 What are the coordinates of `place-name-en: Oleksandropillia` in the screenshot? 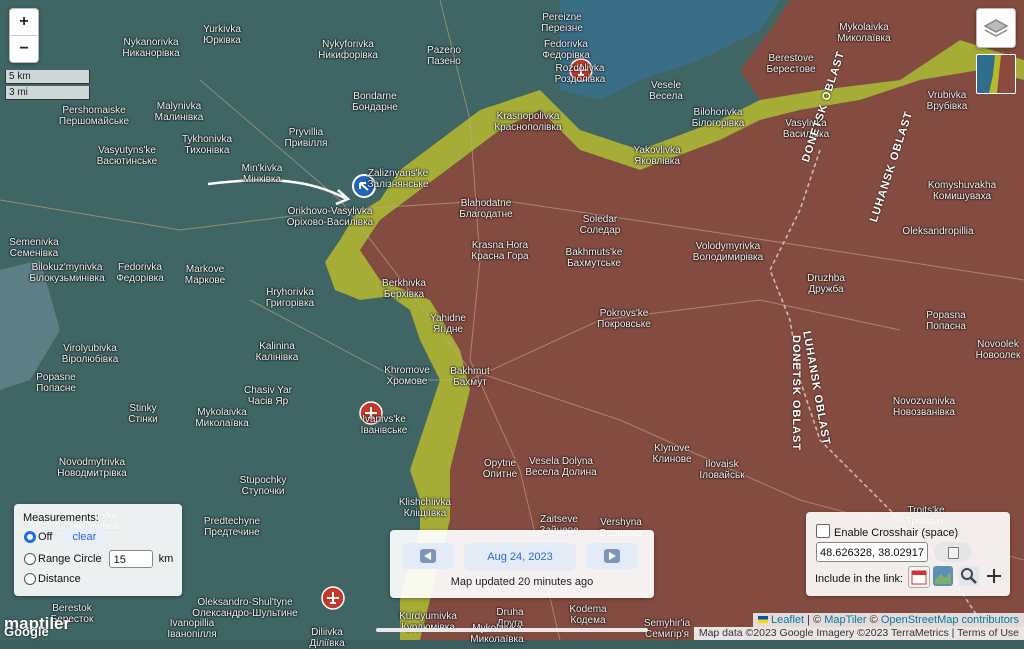 It's located at (938, 231).